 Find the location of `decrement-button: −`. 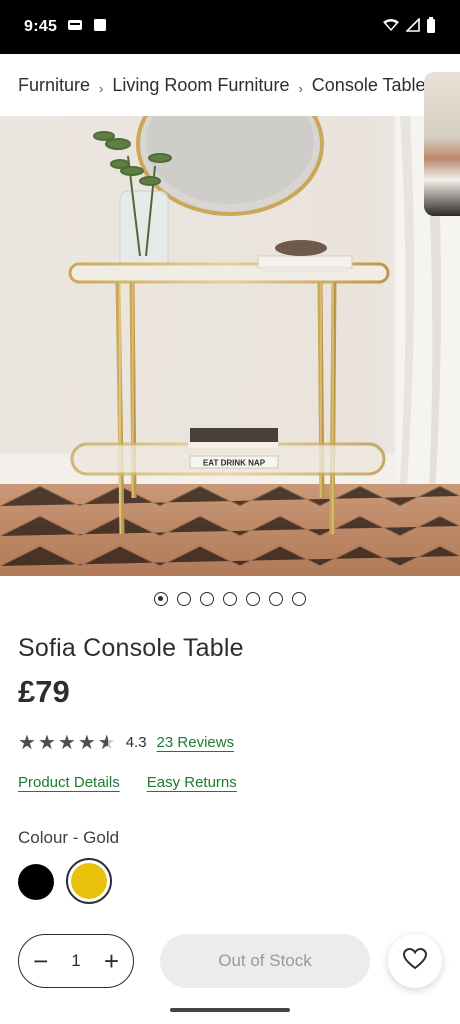

decrement-button: − is located at coordinates (40, 961).